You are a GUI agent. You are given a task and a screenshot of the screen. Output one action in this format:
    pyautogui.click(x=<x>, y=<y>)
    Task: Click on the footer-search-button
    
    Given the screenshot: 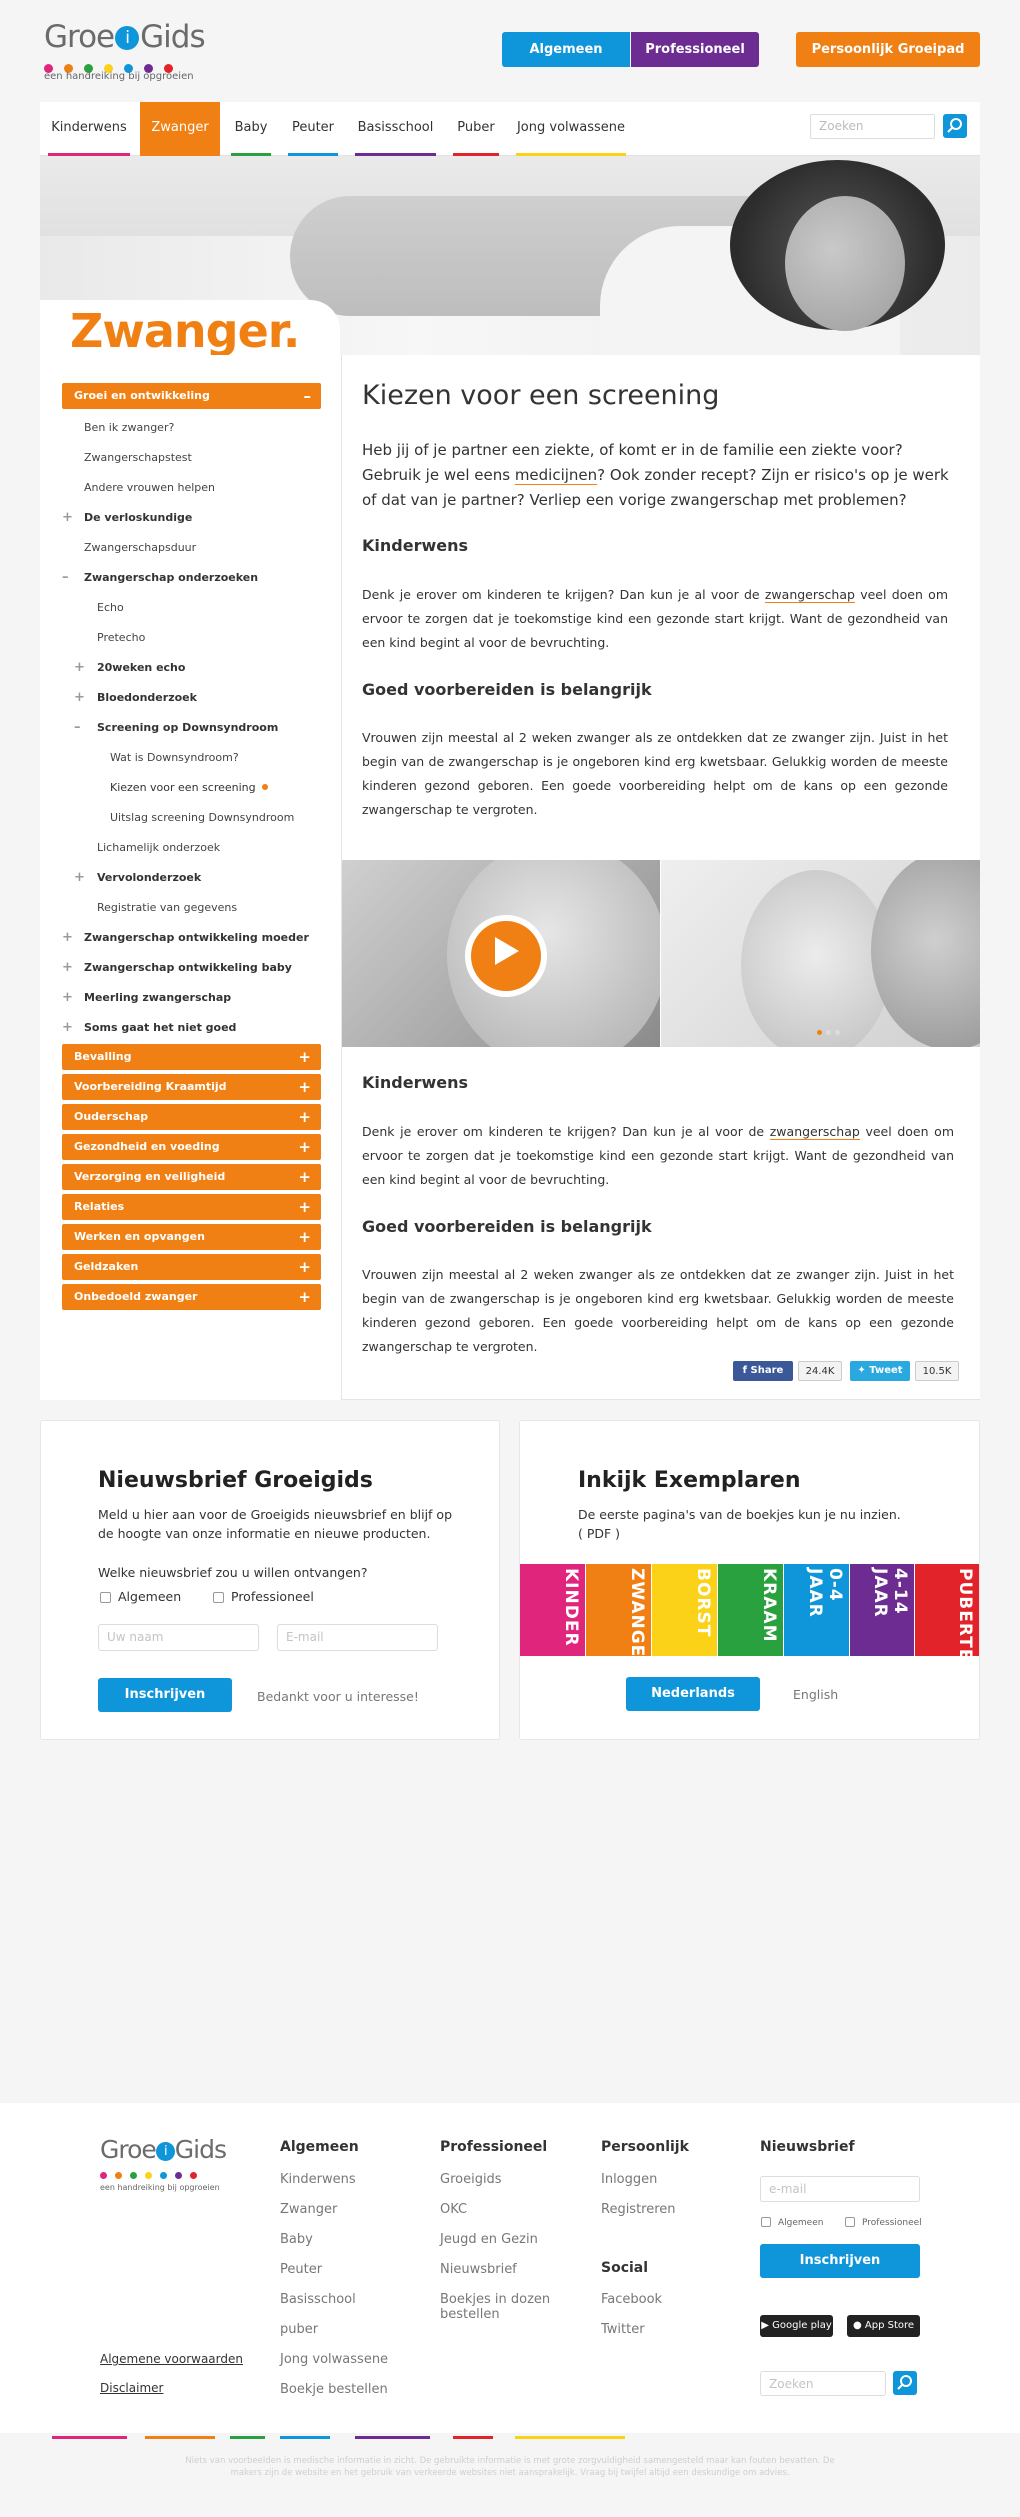 What is the action you would take?
    pyautogui.click(x=905, y=2383)
    